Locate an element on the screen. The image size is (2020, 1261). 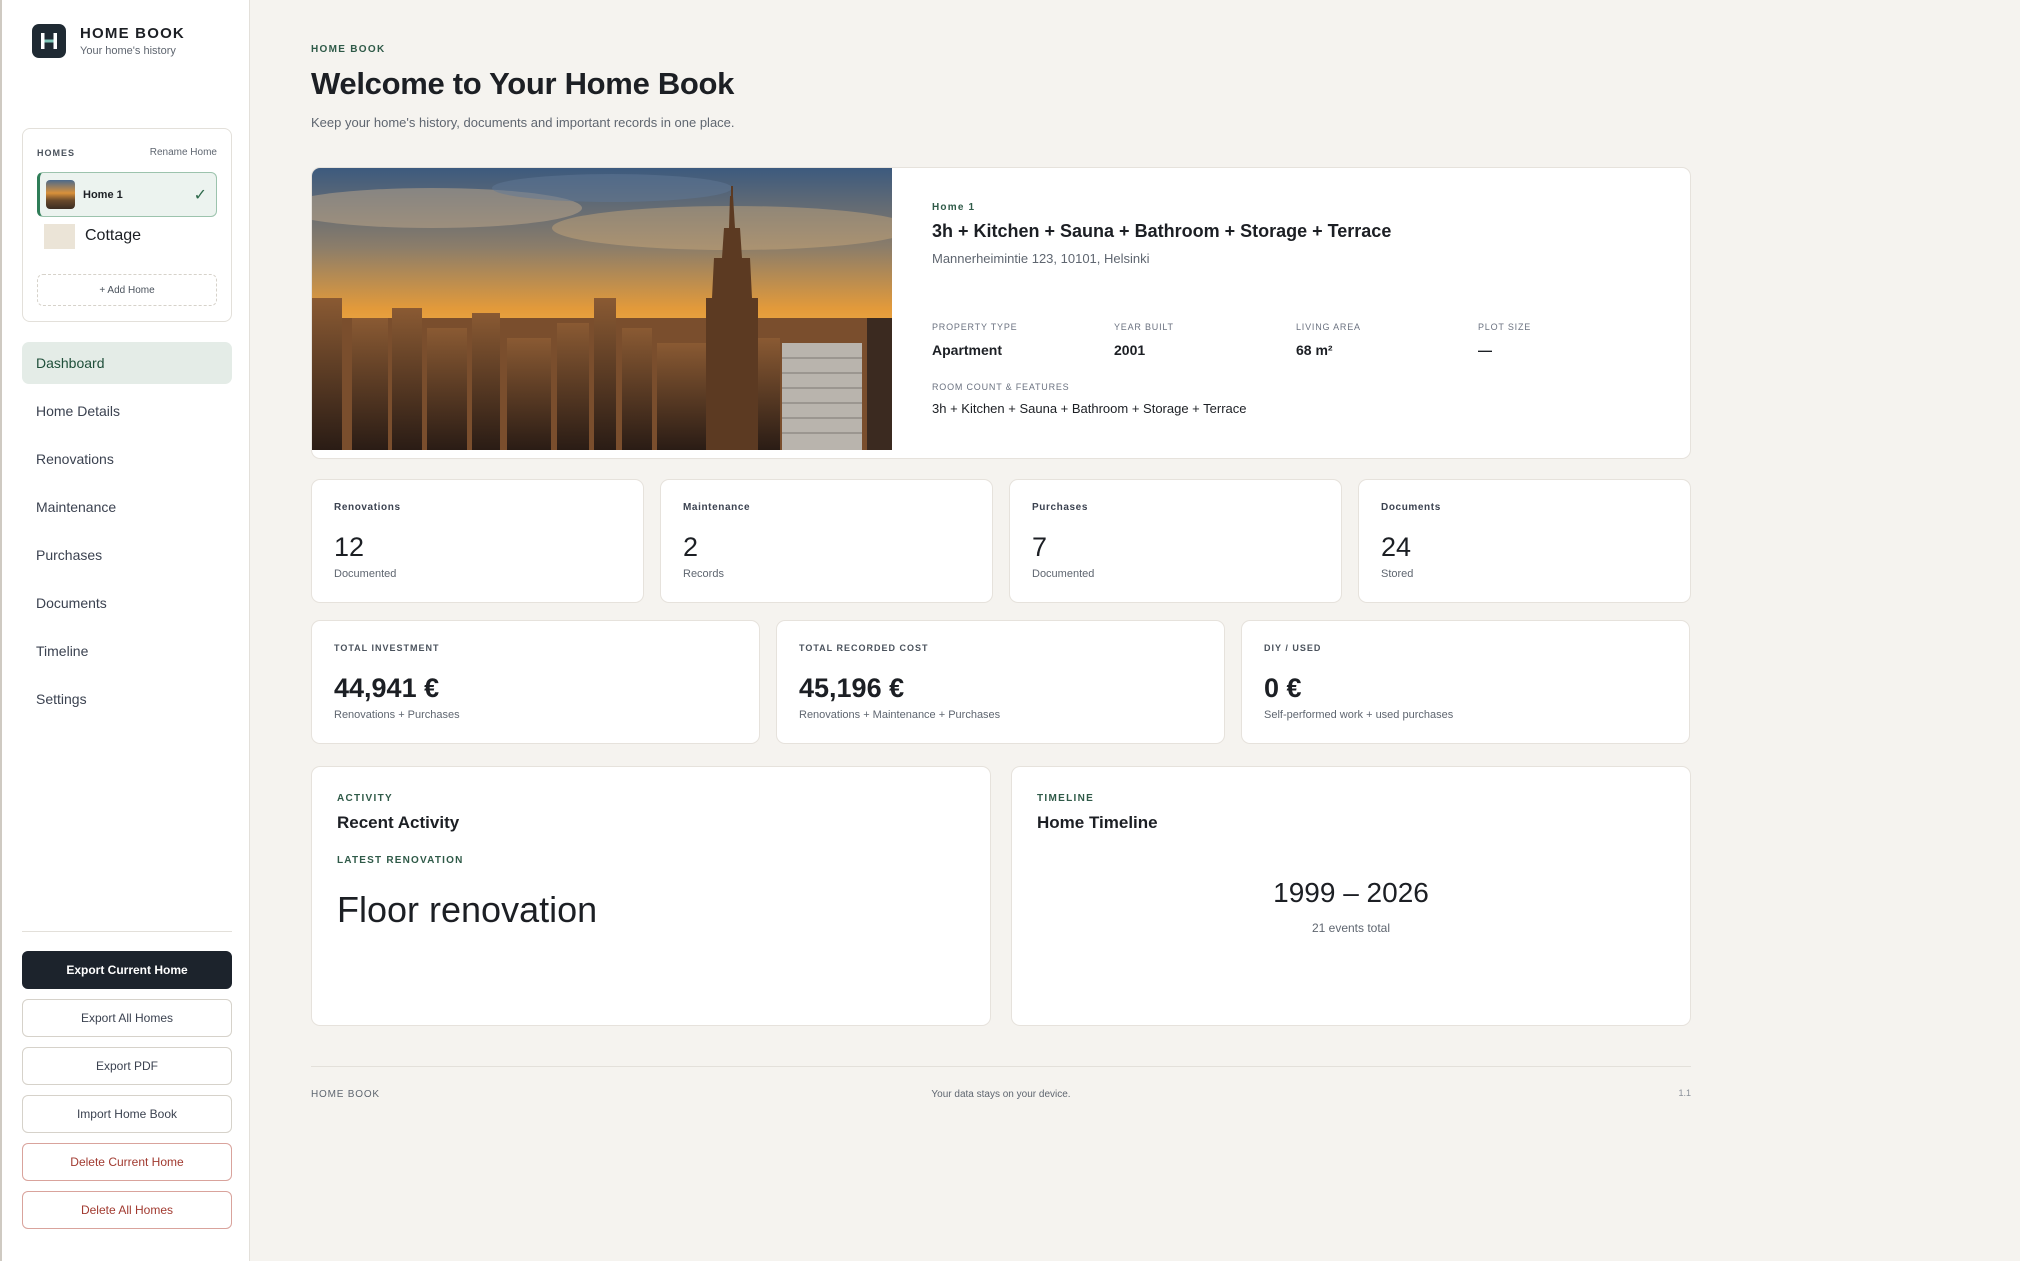
activity-title: Recent Activity is located at coordinates (398, 822).